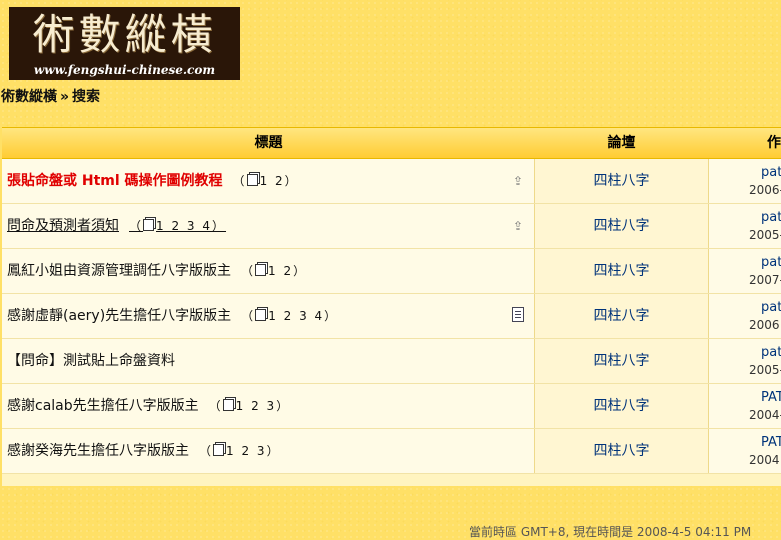  I want to click on thread-title: 張貼命盤或 Html 碼操作圖例教程, so click(115, 181).